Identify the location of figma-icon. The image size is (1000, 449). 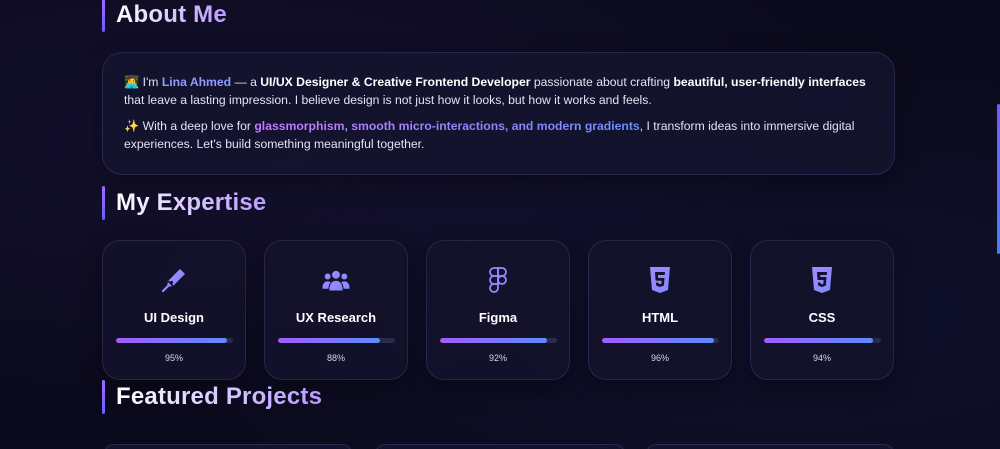
(498, 280).